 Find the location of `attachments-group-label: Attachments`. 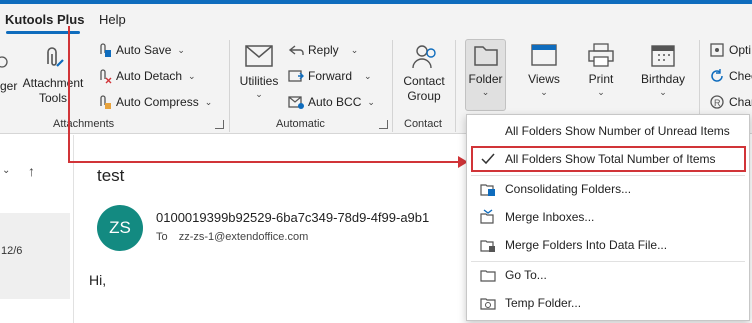

attachments-group-label: Attachments is located at coordinates (84, 124).